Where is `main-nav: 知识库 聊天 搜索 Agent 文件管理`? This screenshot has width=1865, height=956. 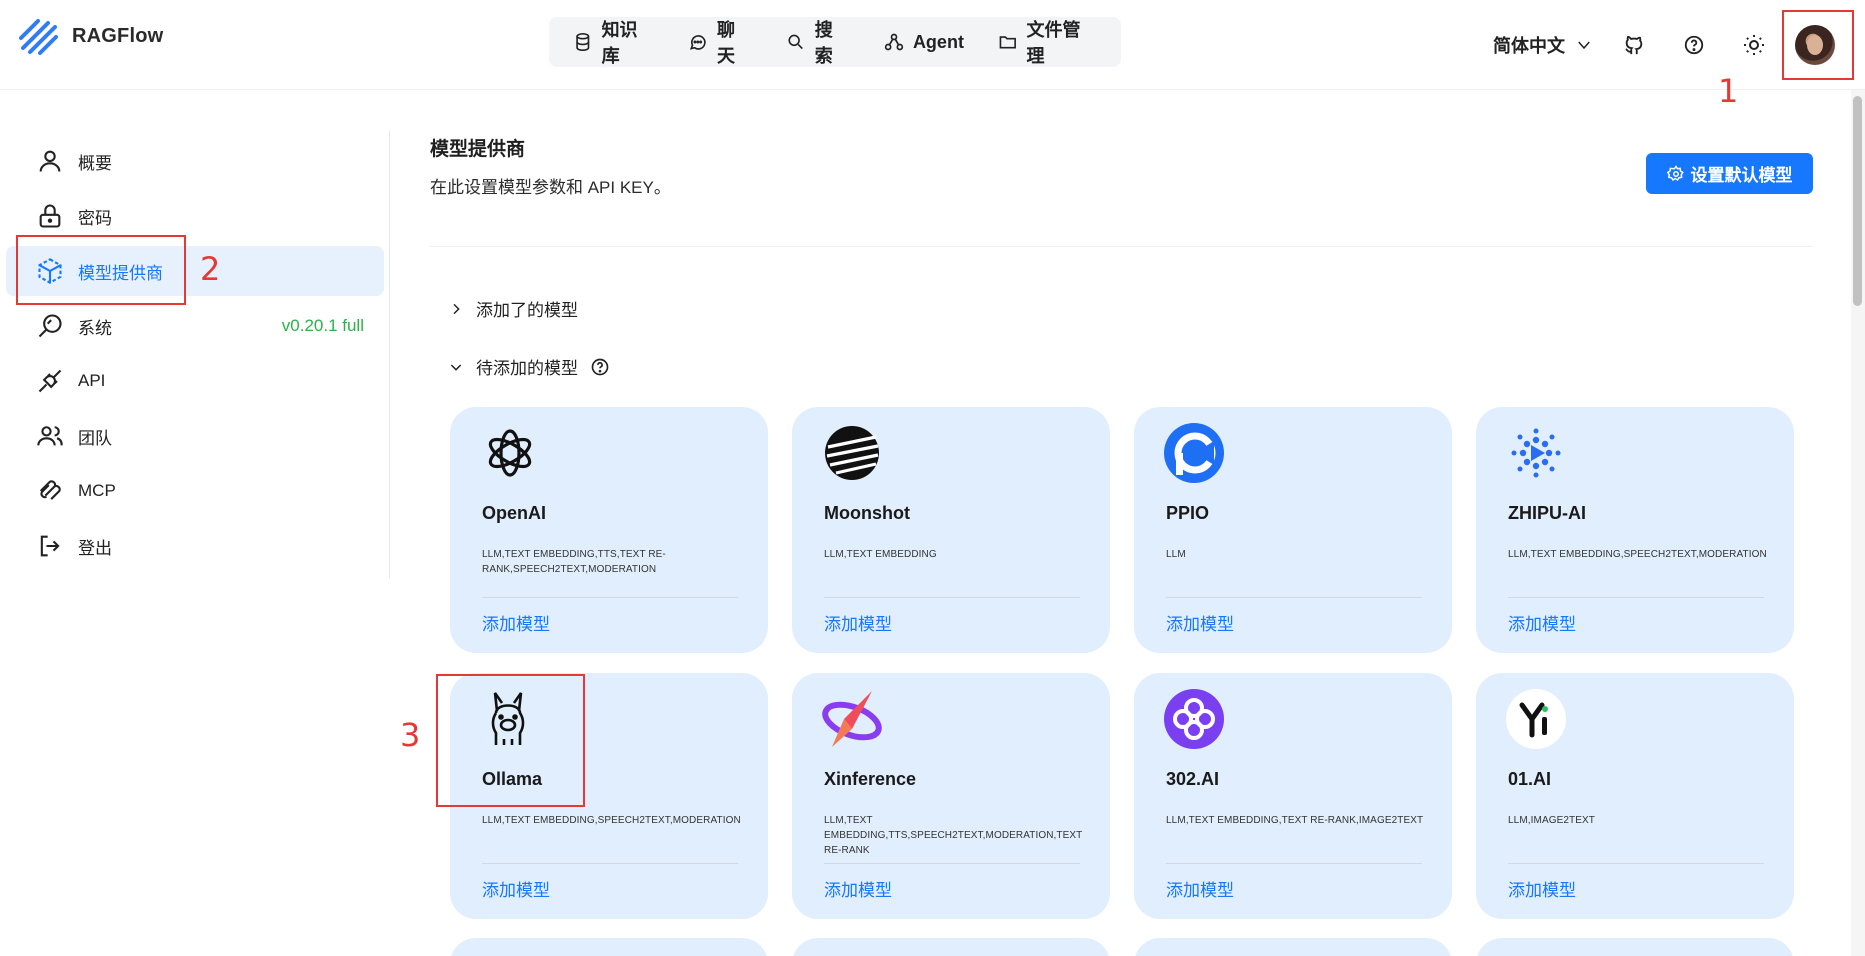
main-nav: 知识库 聊天 搜索 Agent 文件管理 is located at coordinates (835, 42).